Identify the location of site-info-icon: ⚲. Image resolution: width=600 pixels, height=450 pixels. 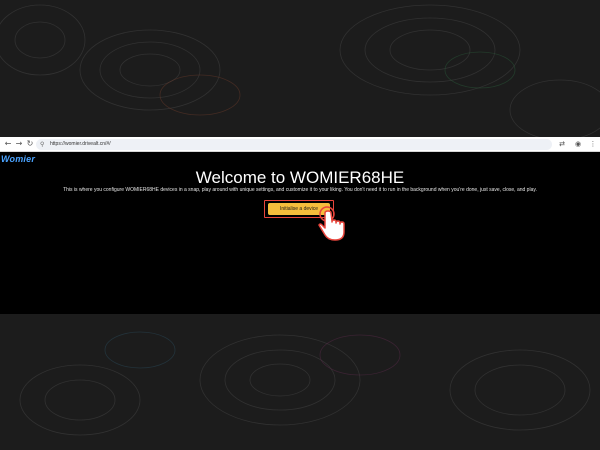
(42, 144).